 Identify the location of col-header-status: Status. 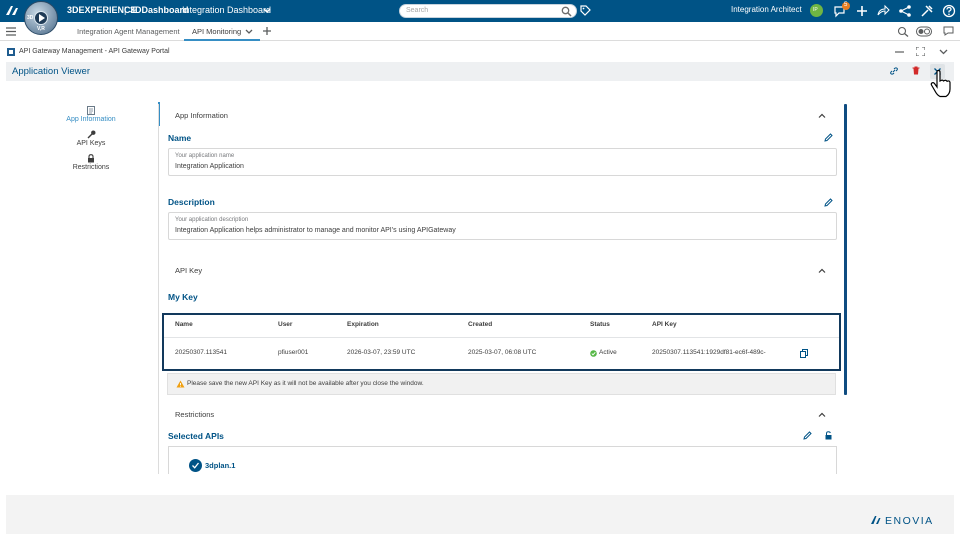
(600, 324).